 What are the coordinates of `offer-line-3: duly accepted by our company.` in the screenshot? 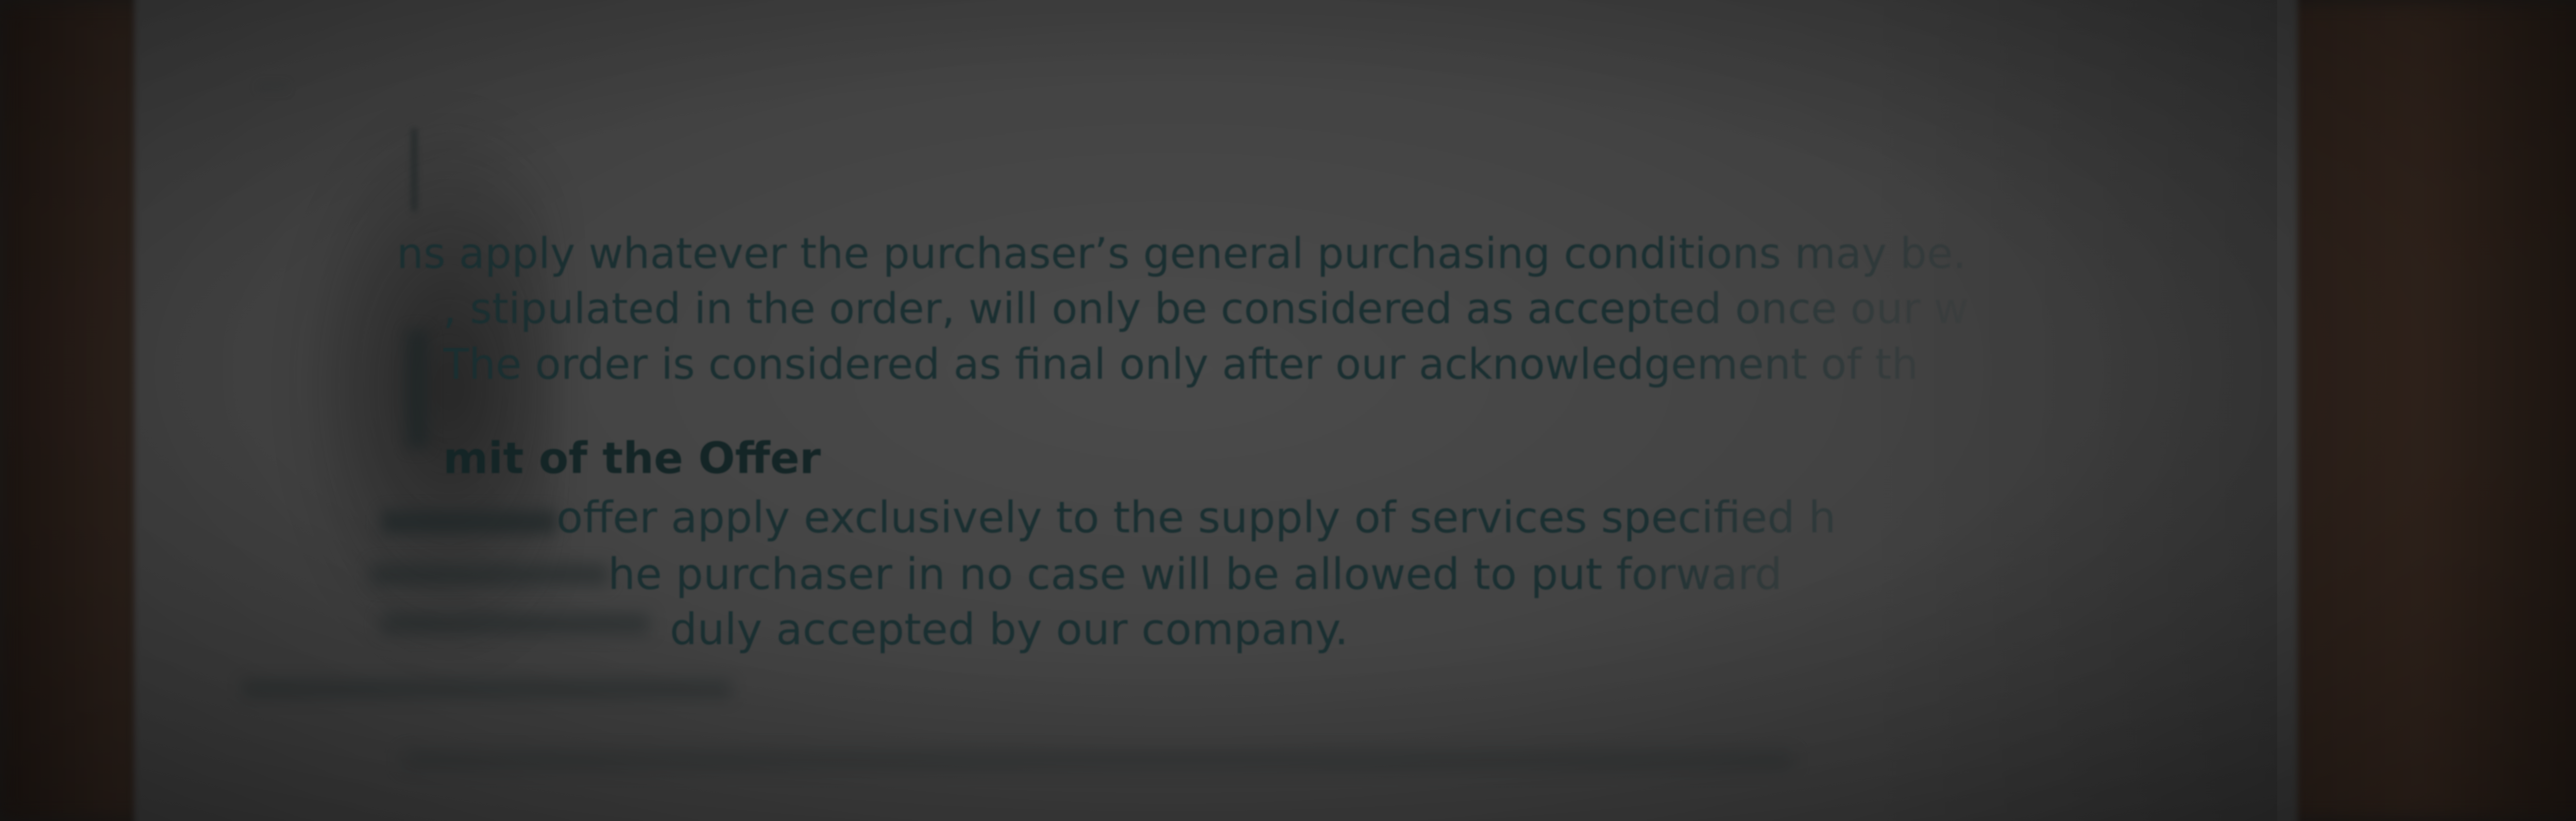 It's located at (1009, 629).